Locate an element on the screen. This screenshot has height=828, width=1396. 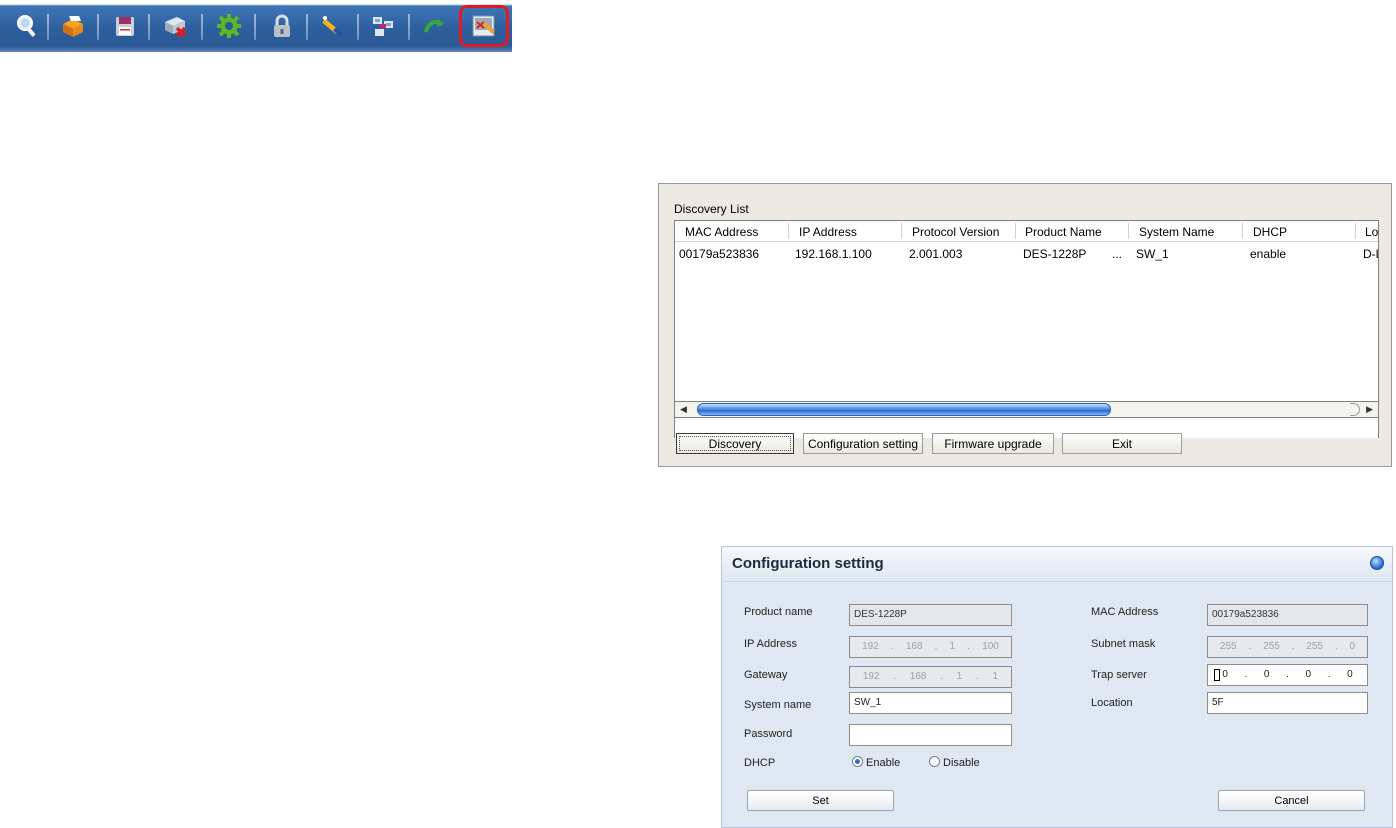
column-header-mac: MAC Address is located at coordinates (721, 232).